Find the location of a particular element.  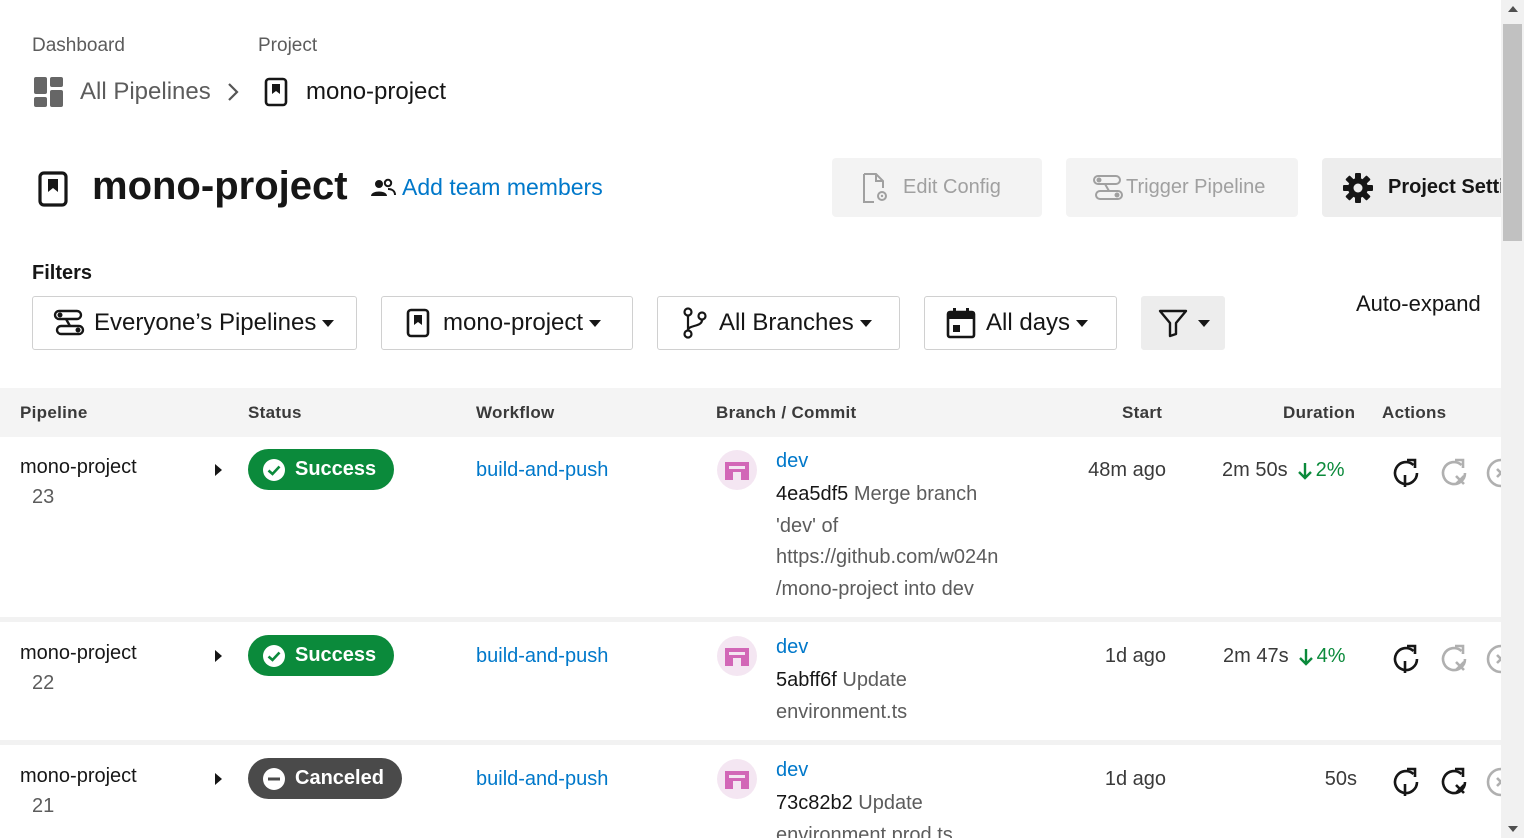

status-badge: Canceled is located at coordinates (325, 778).